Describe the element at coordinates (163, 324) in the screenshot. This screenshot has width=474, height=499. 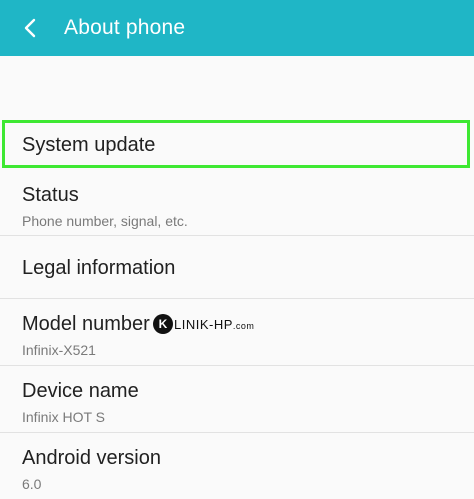
I see `watermark-circle: K` at that location.